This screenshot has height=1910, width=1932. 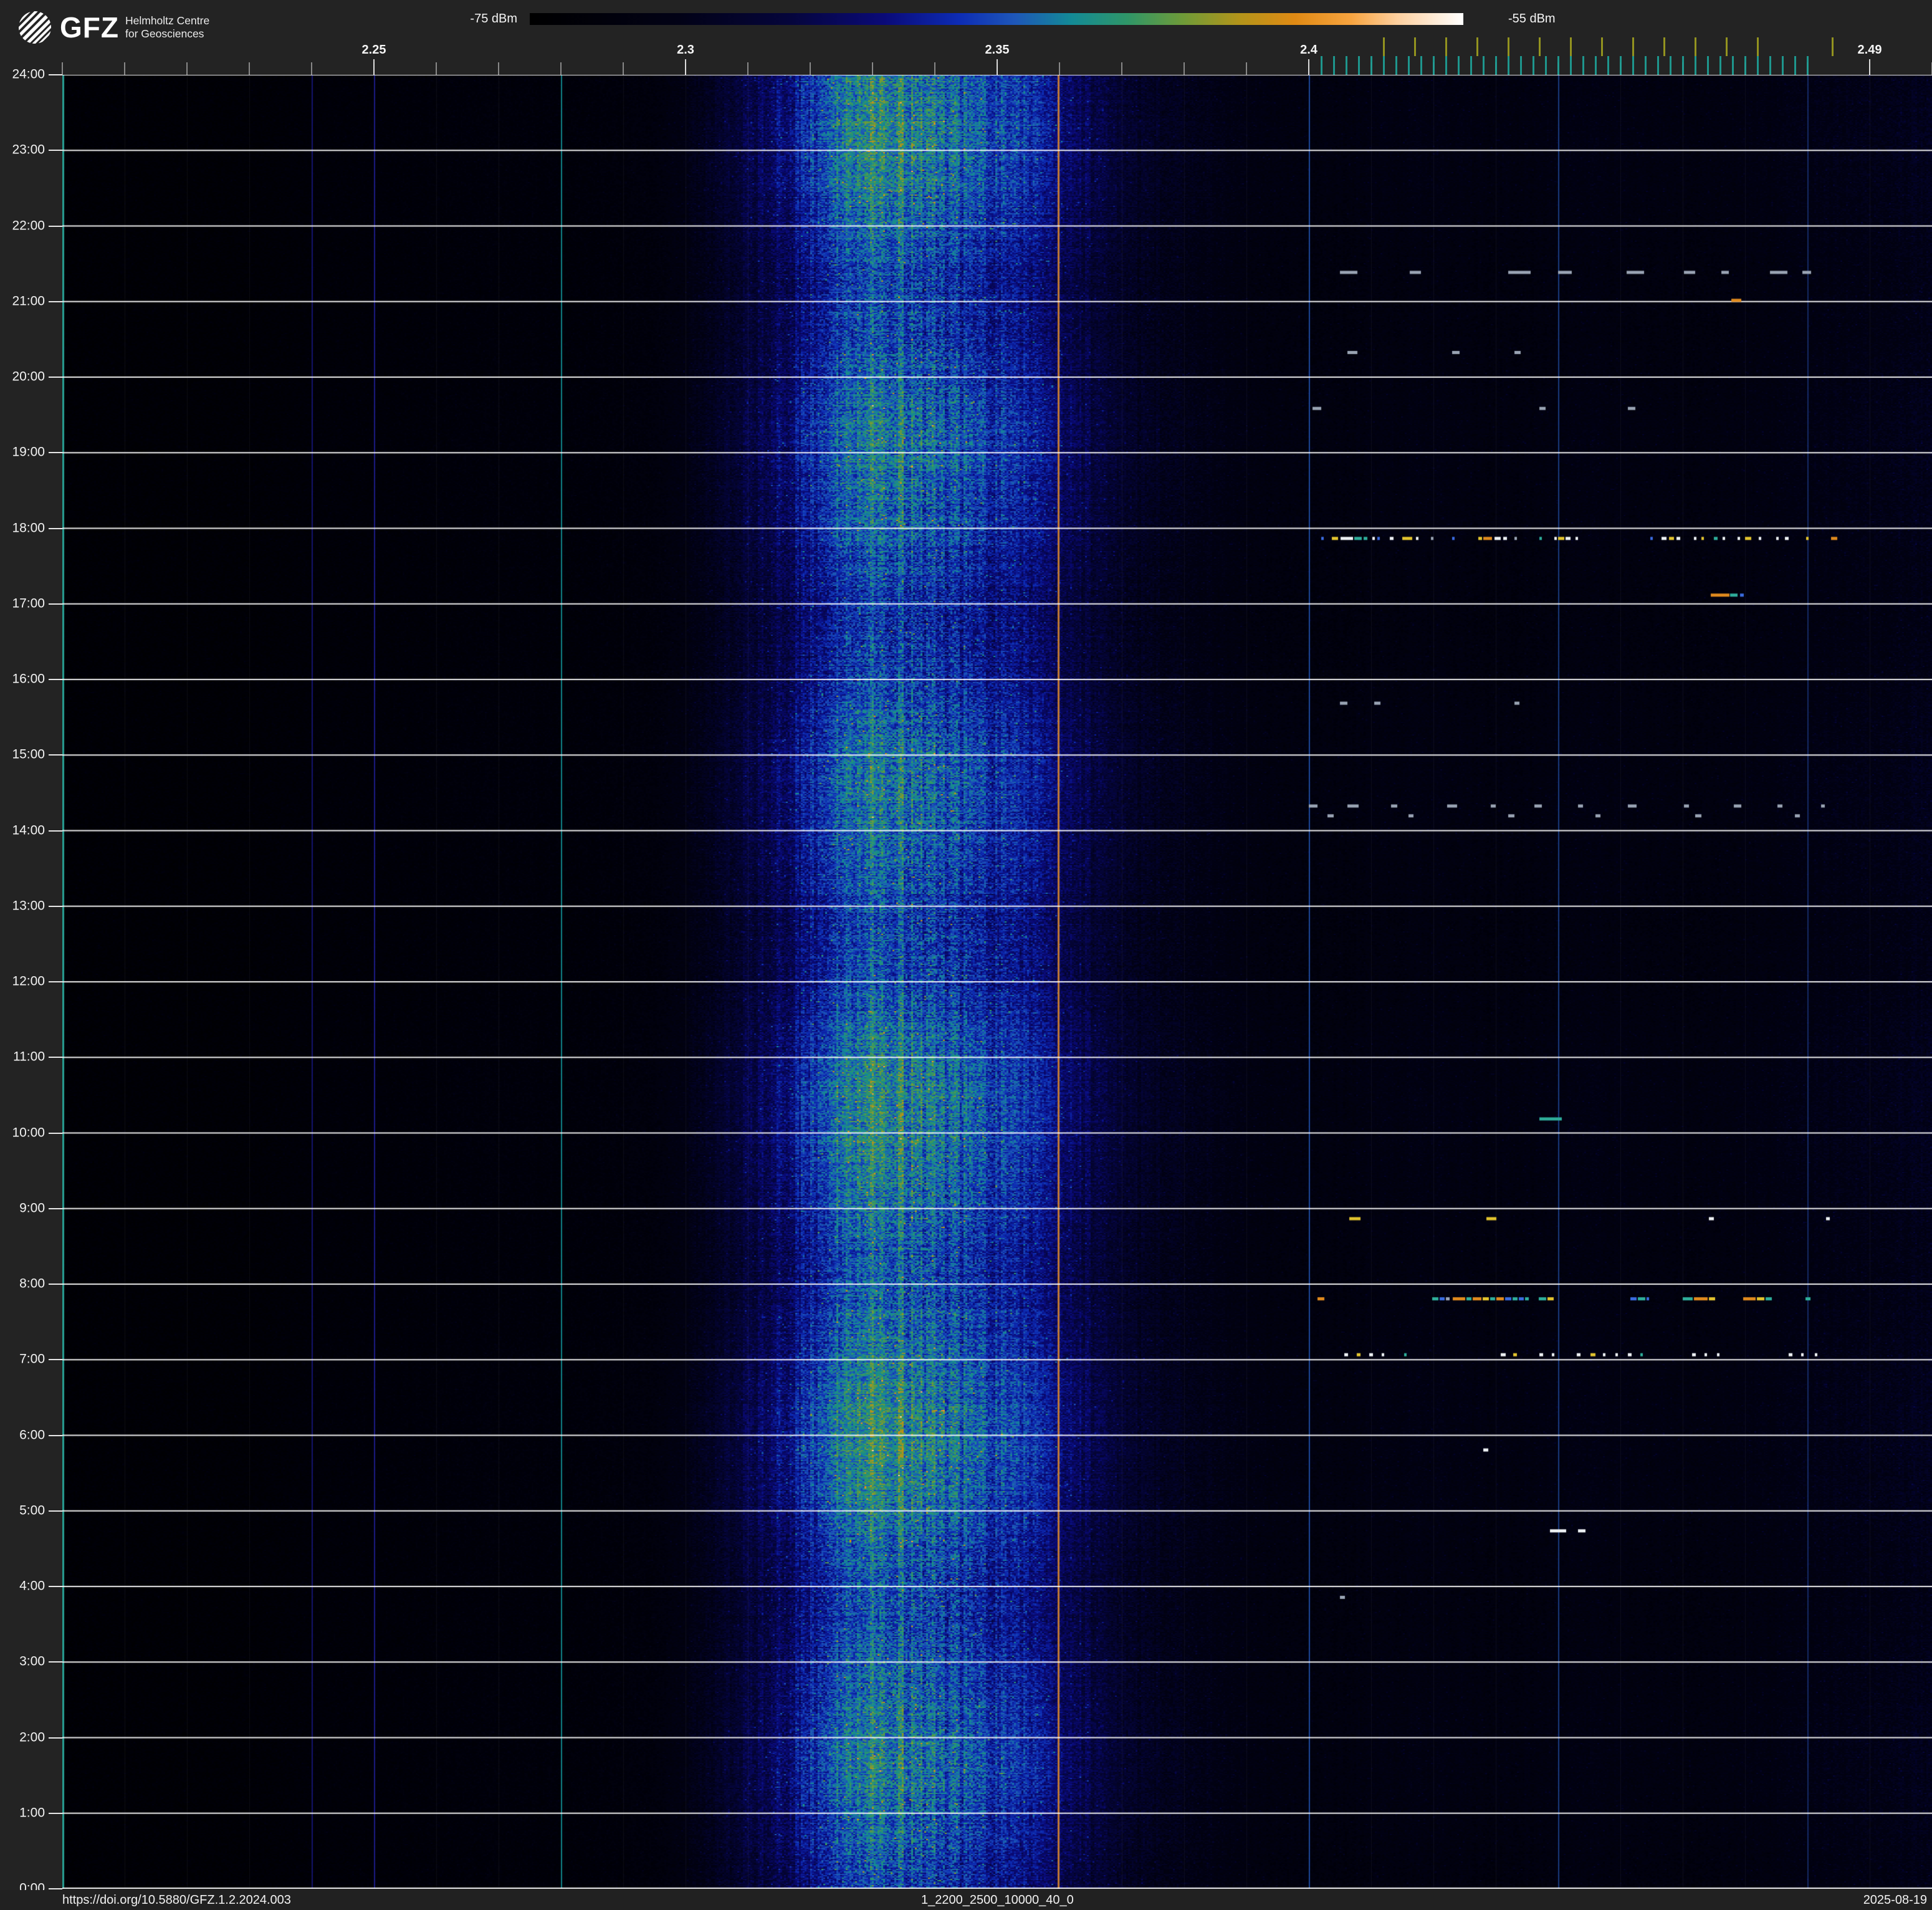 I want to click on time-label: 5:00, so click(x=32, y=1510).